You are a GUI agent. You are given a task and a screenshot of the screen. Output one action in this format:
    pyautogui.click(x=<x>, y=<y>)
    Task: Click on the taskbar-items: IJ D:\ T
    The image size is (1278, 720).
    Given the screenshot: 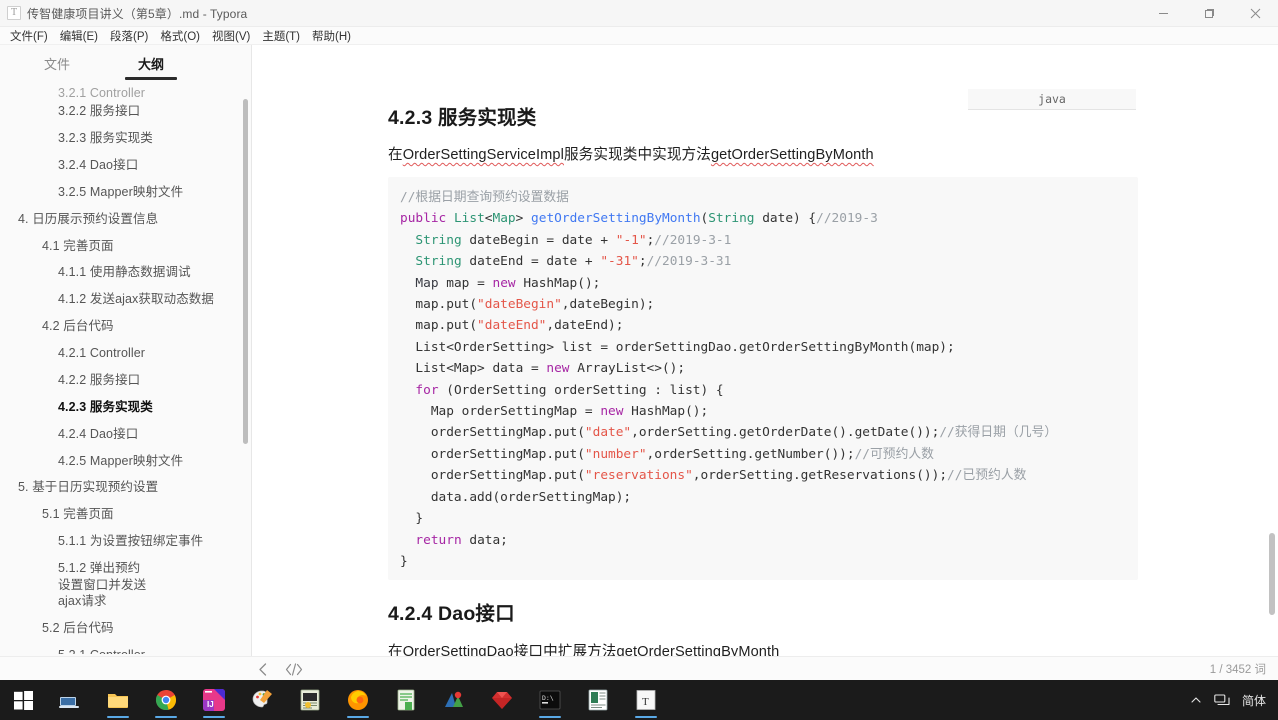 What is the action you would take?
    pyautogui.click(x=358, y=700)
    